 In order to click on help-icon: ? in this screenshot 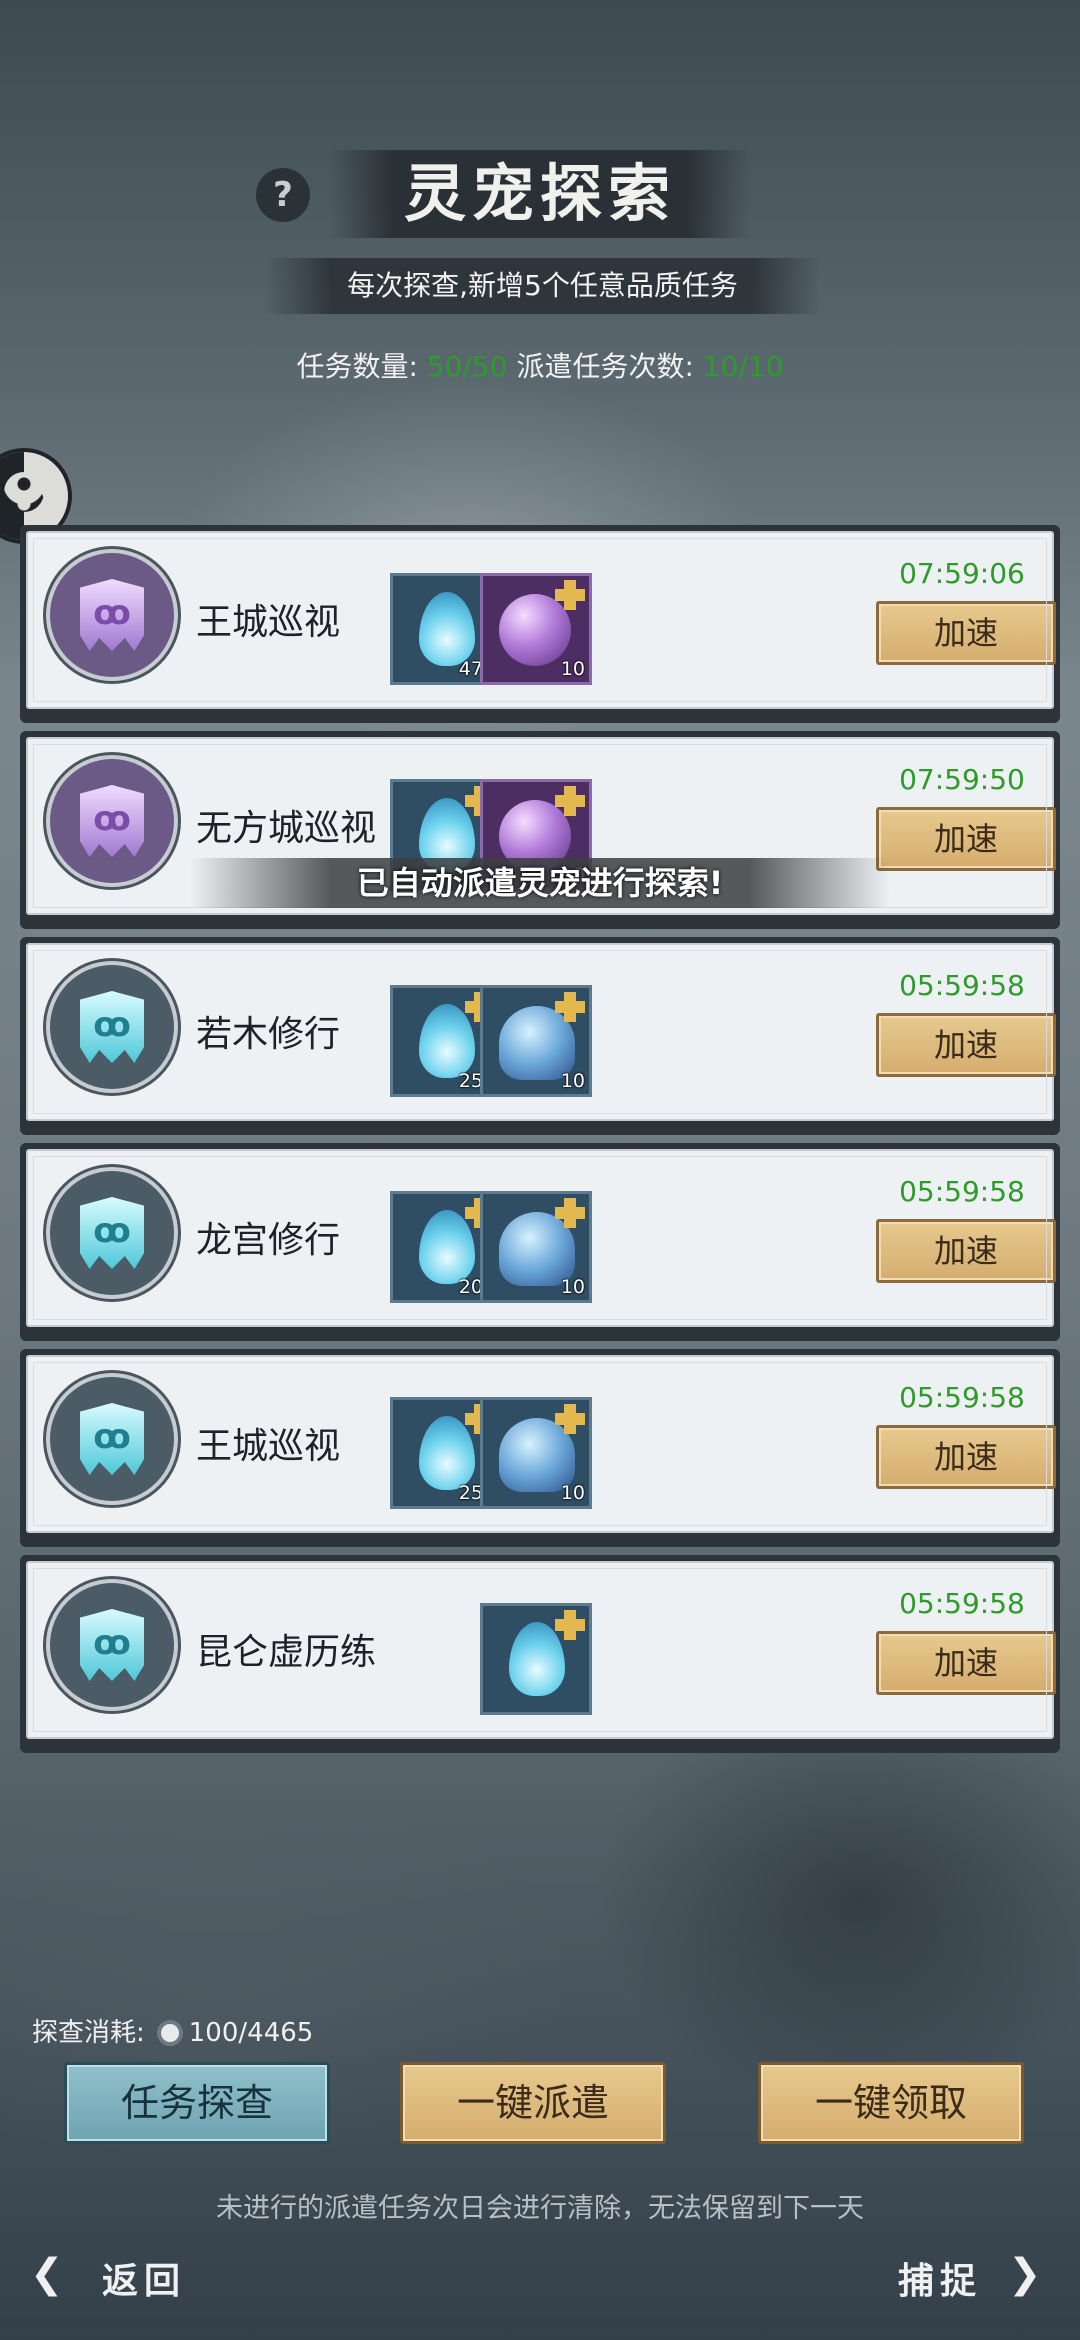, I will do `click(283, 195)`.